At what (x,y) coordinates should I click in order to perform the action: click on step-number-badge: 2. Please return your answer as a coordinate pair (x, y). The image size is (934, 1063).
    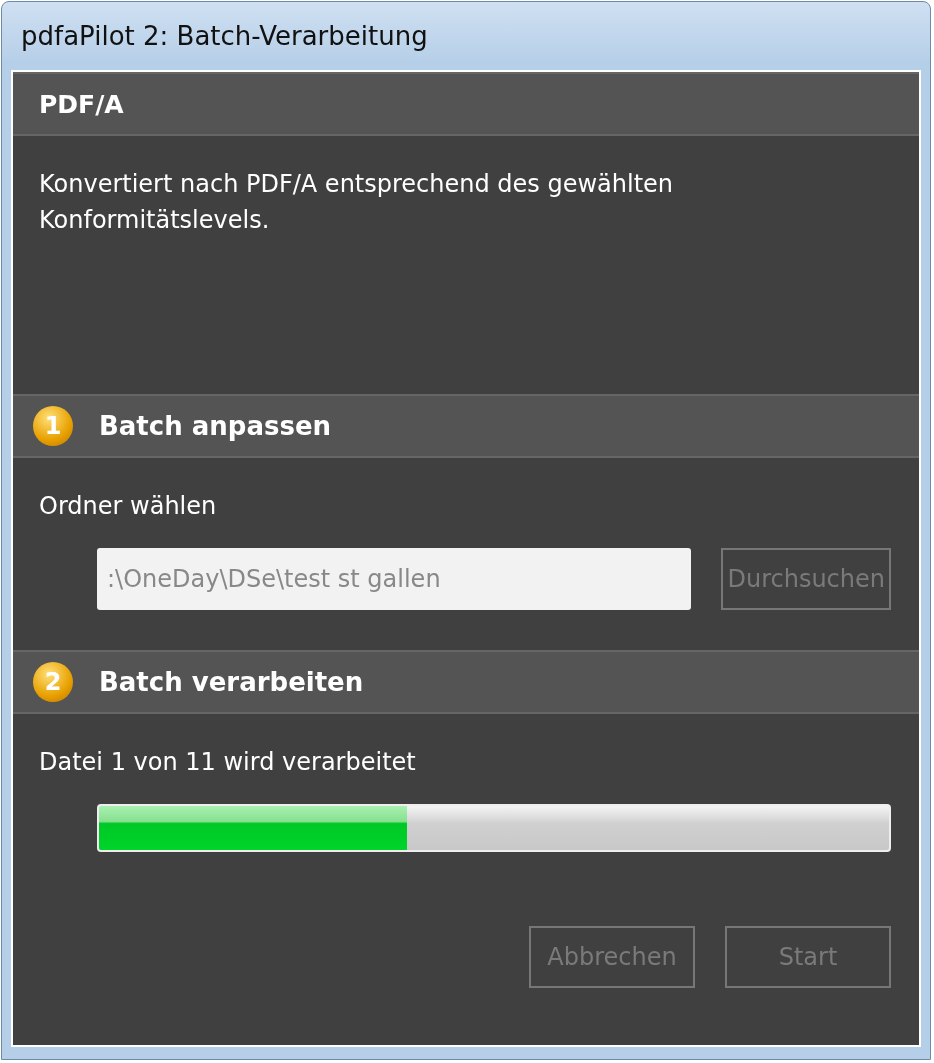
    Looking at the image, I should click on (53, 682).